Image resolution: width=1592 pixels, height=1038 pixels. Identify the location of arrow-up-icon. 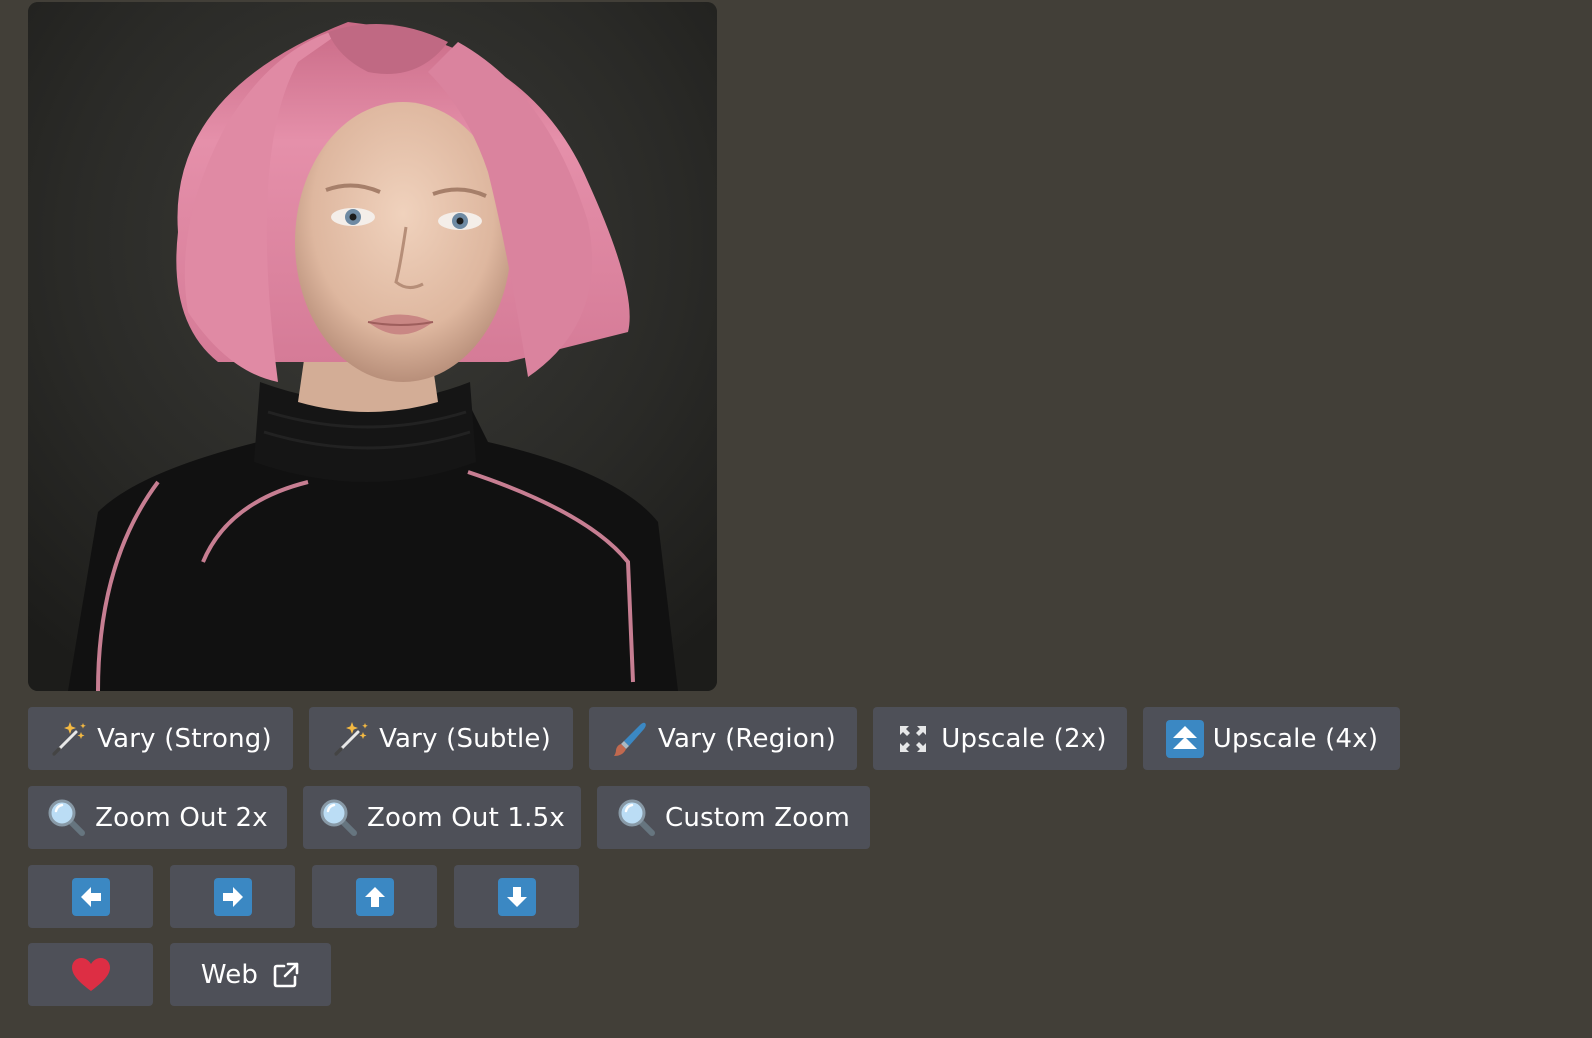
(374, 896).